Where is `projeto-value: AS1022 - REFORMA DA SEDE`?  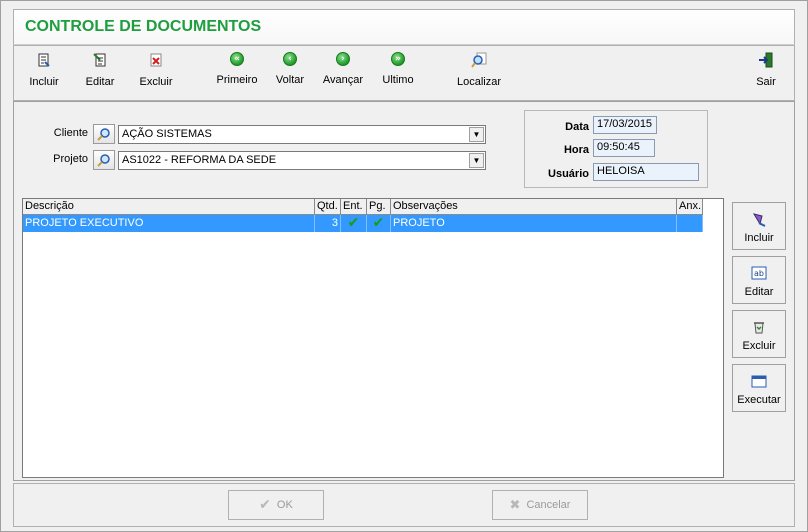
projeto-value: AS1022 - REFORMA DA SEDE is located at coordinates (199, 160).